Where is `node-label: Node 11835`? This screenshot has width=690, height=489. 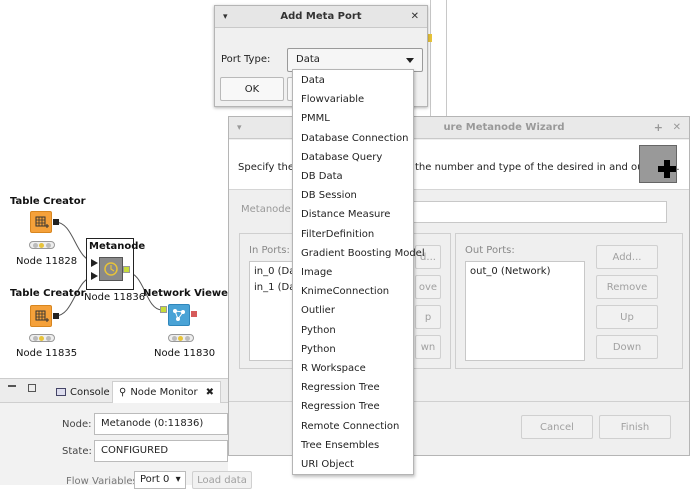 node-label: Node 11835 is located at coordinates (47, 353).